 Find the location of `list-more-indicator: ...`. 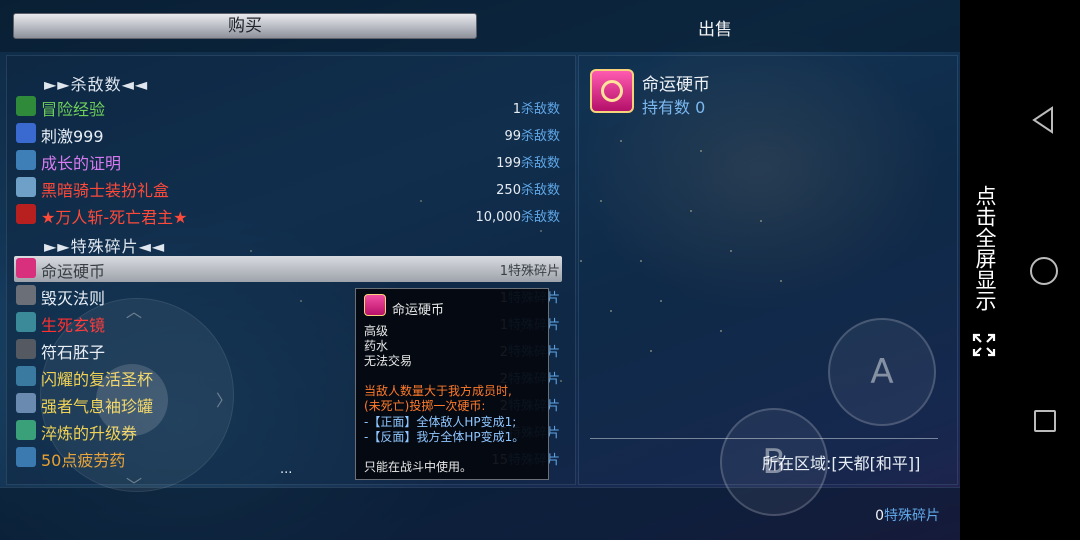

list-more-indicator: ... is located at coordinates (286, 469).